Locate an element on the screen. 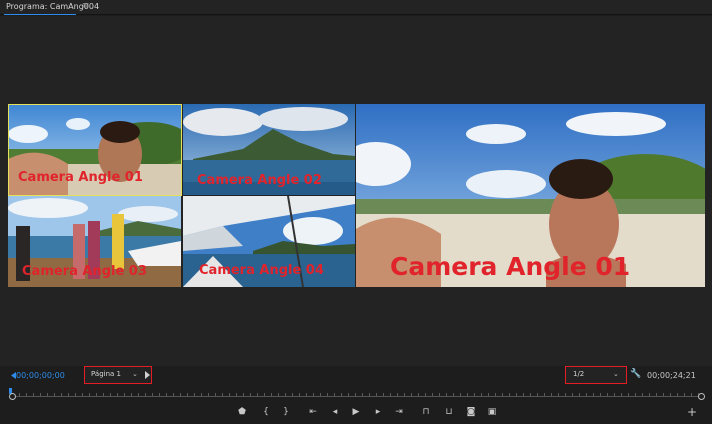 The image size is (712, 424). wrench-settings-icon: 🔧 is located at coordinates (635, 374).